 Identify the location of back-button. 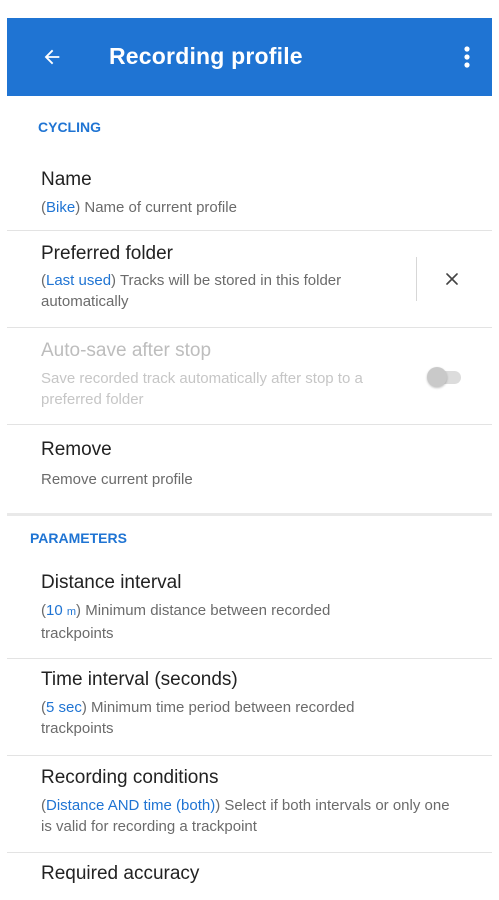
(52, 57).